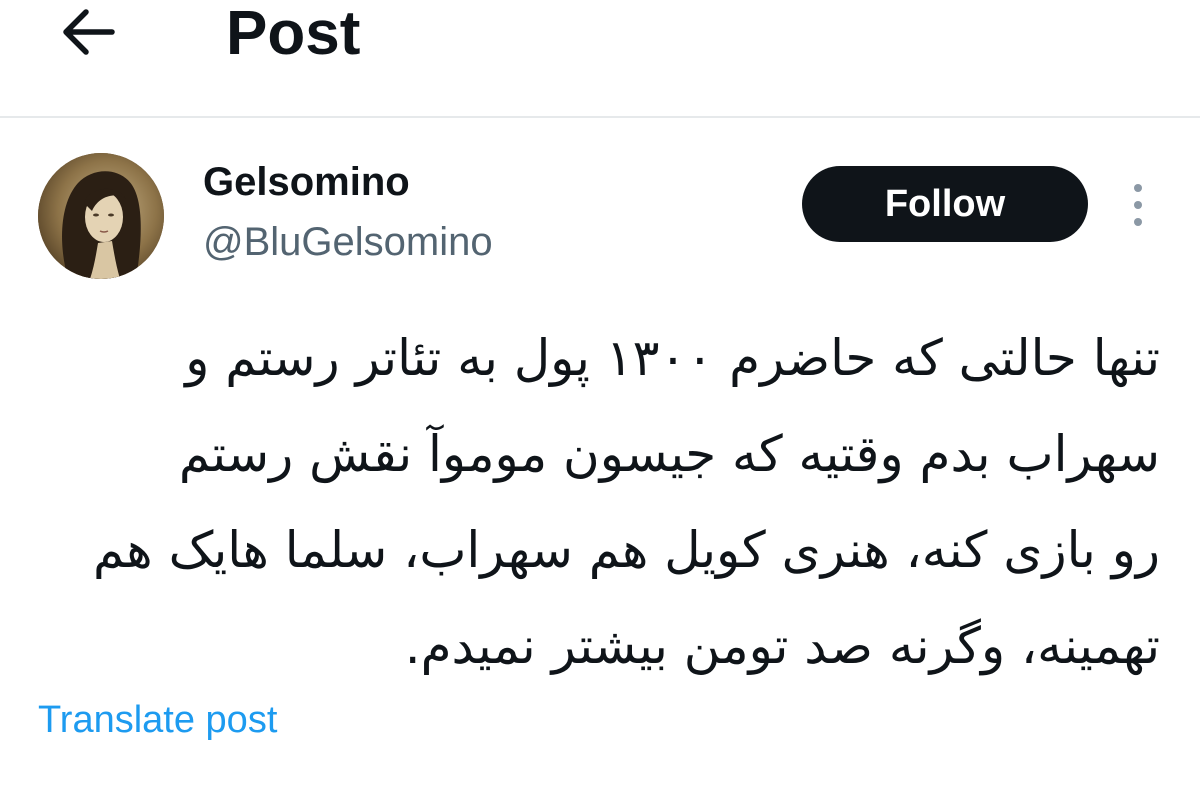 This screenshot has width=1200, height=787. What do you see at coordinates (1138, 205) in the screenshot?
I see `more-options-button` at bounding box center [1138, 205].